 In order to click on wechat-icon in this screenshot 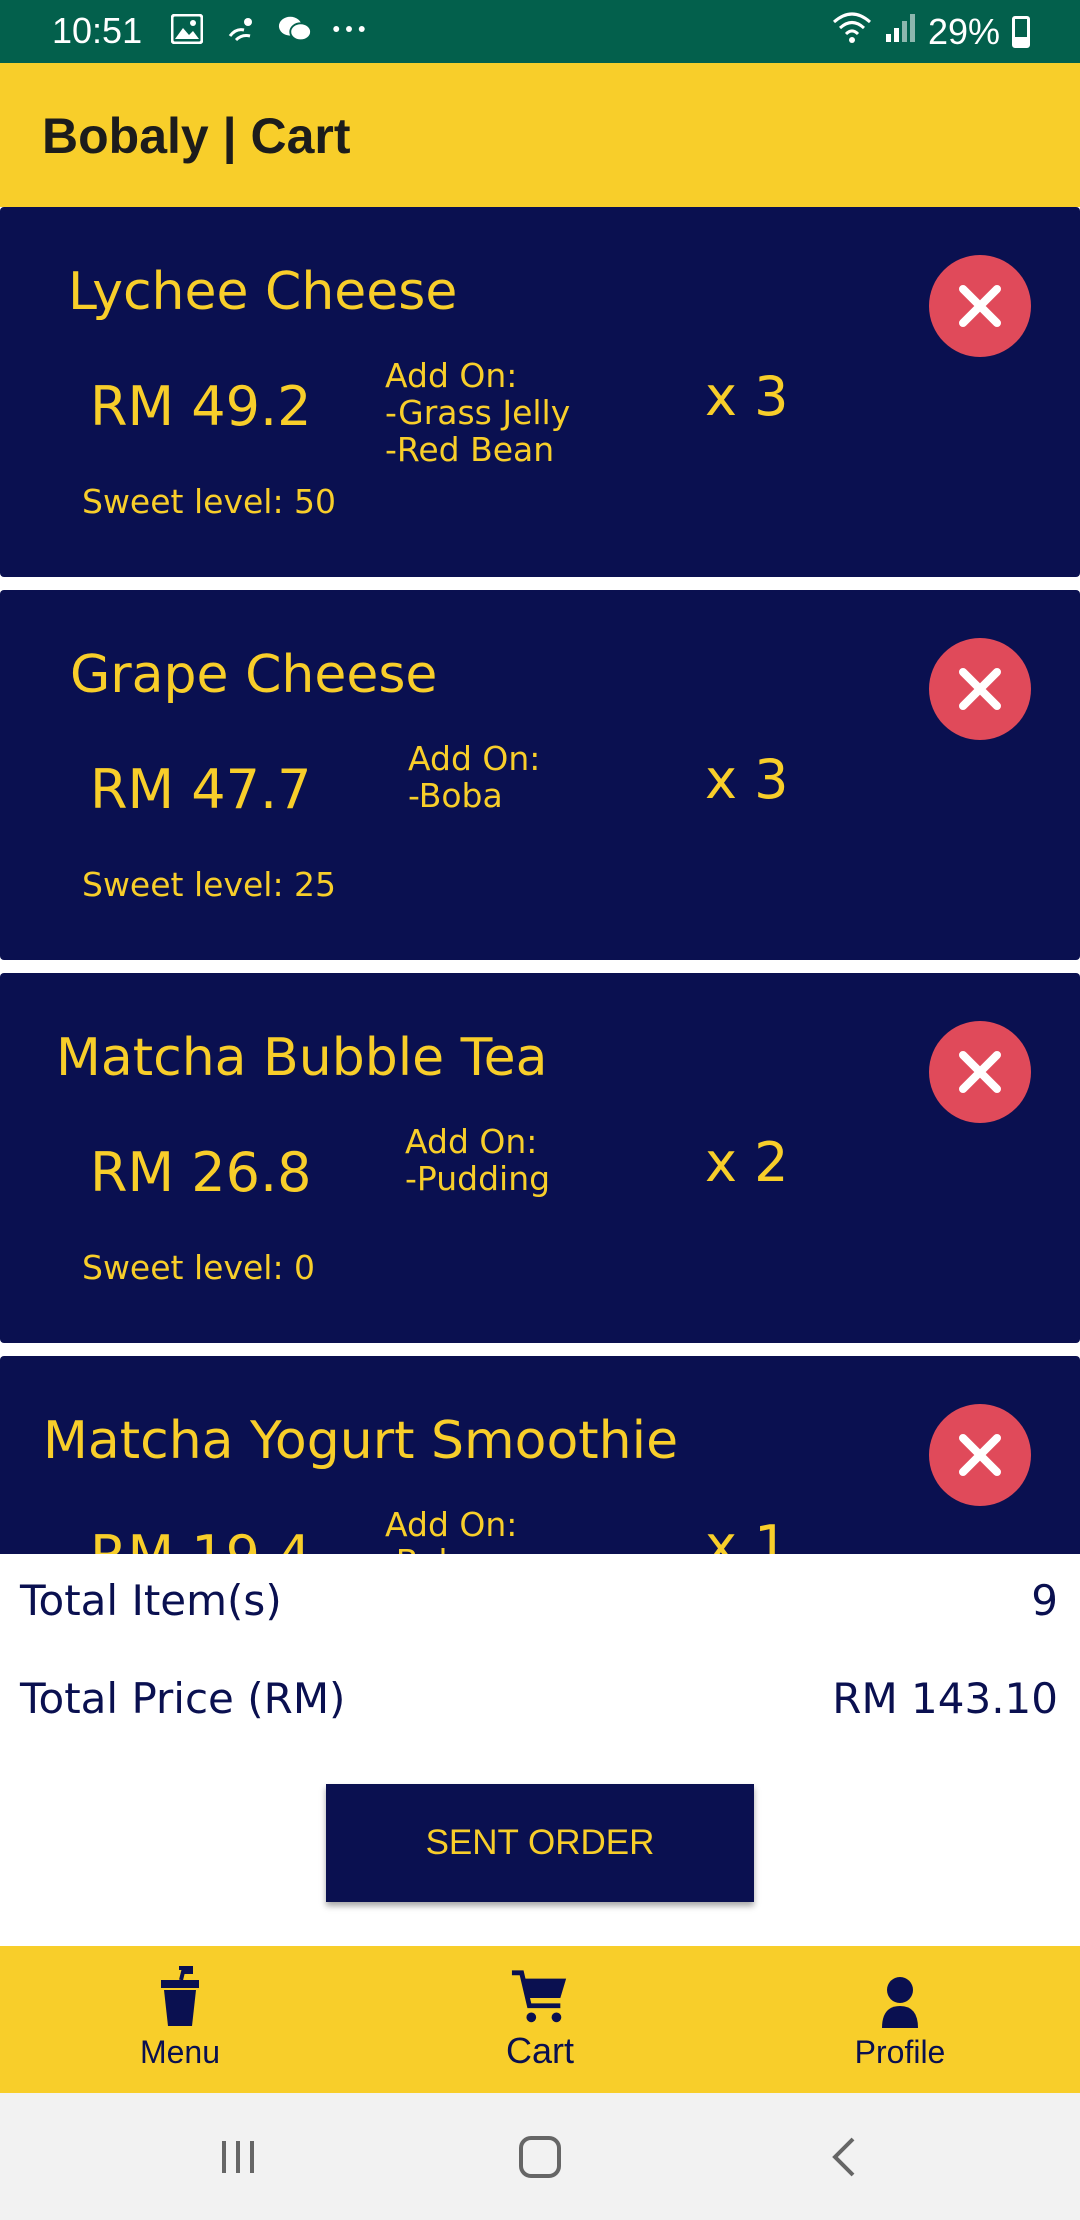, I will do `click(295, 29)`.